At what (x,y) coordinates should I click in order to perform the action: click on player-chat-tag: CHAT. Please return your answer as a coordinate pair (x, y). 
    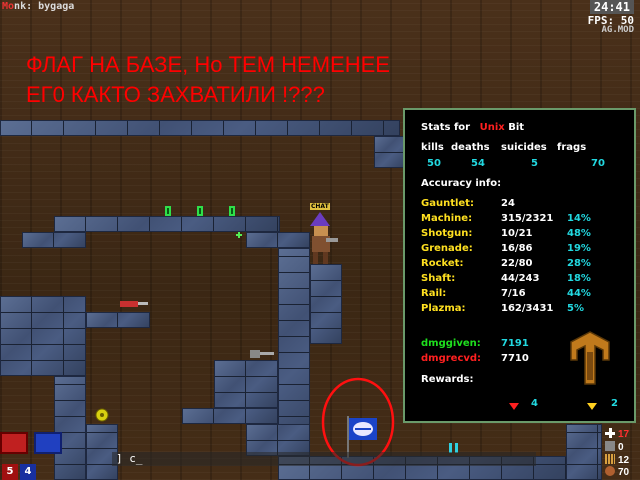
    Looking at the image, I should click on (320, 206).